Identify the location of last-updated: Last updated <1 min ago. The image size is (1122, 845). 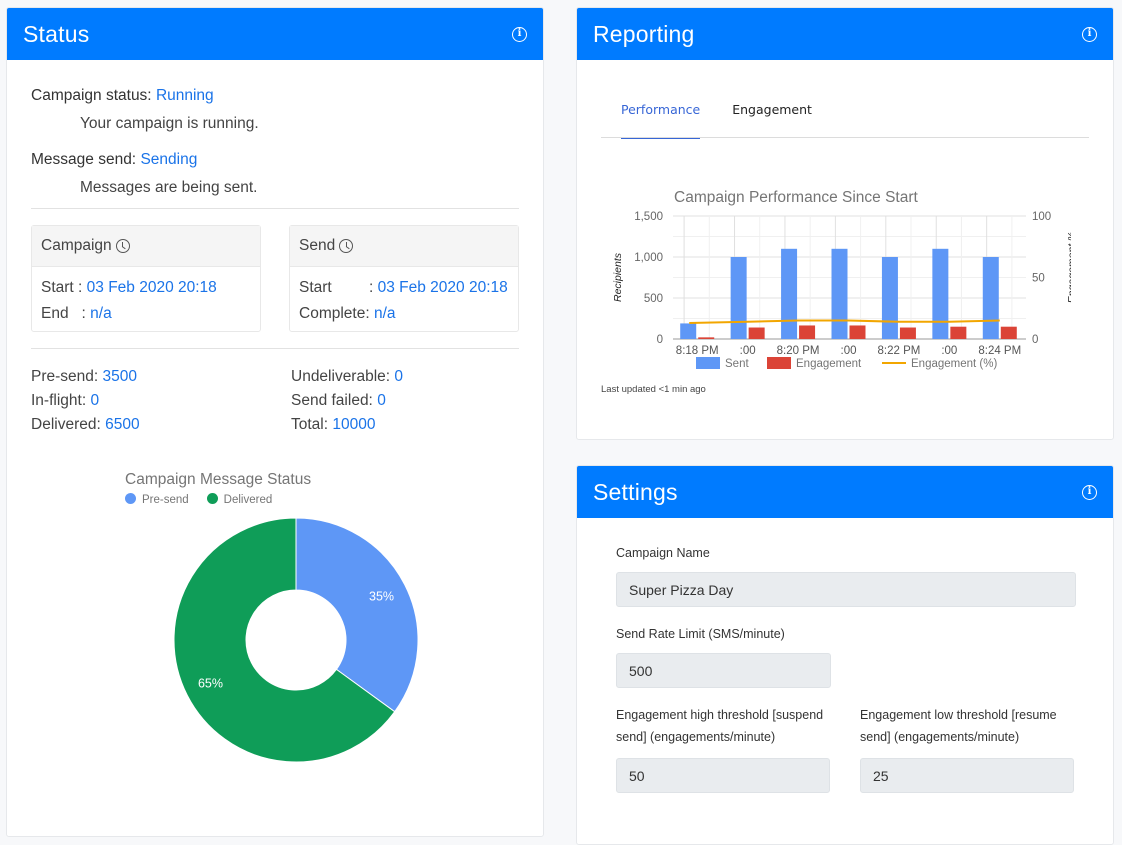
(653, 389).